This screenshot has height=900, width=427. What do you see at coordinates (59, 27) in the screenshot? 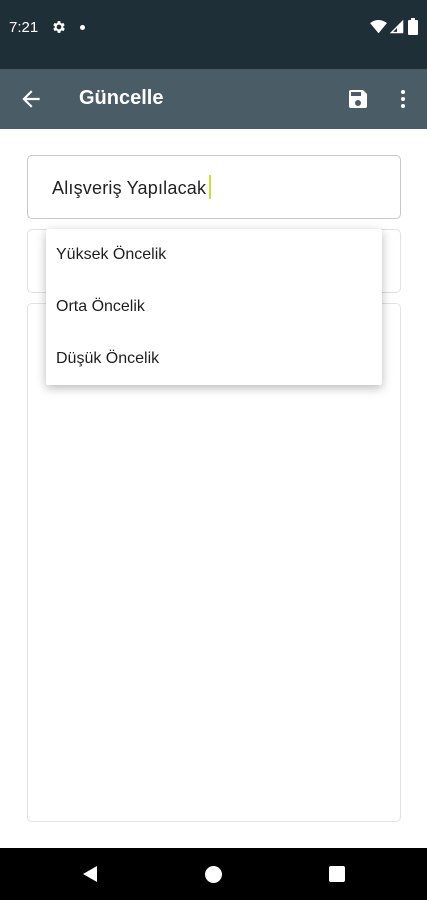
I see `gear-icon` at bounding box center [59, 27].